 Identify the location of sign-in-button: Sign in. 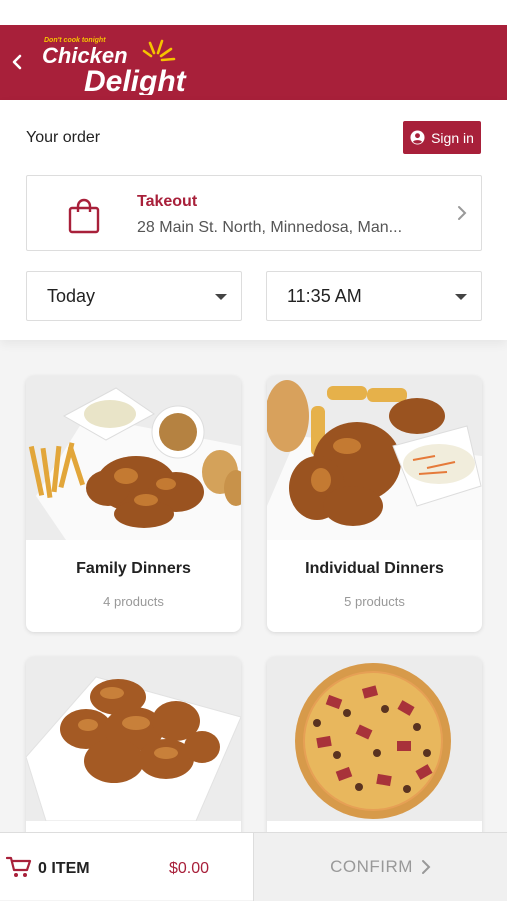
(442, 137).